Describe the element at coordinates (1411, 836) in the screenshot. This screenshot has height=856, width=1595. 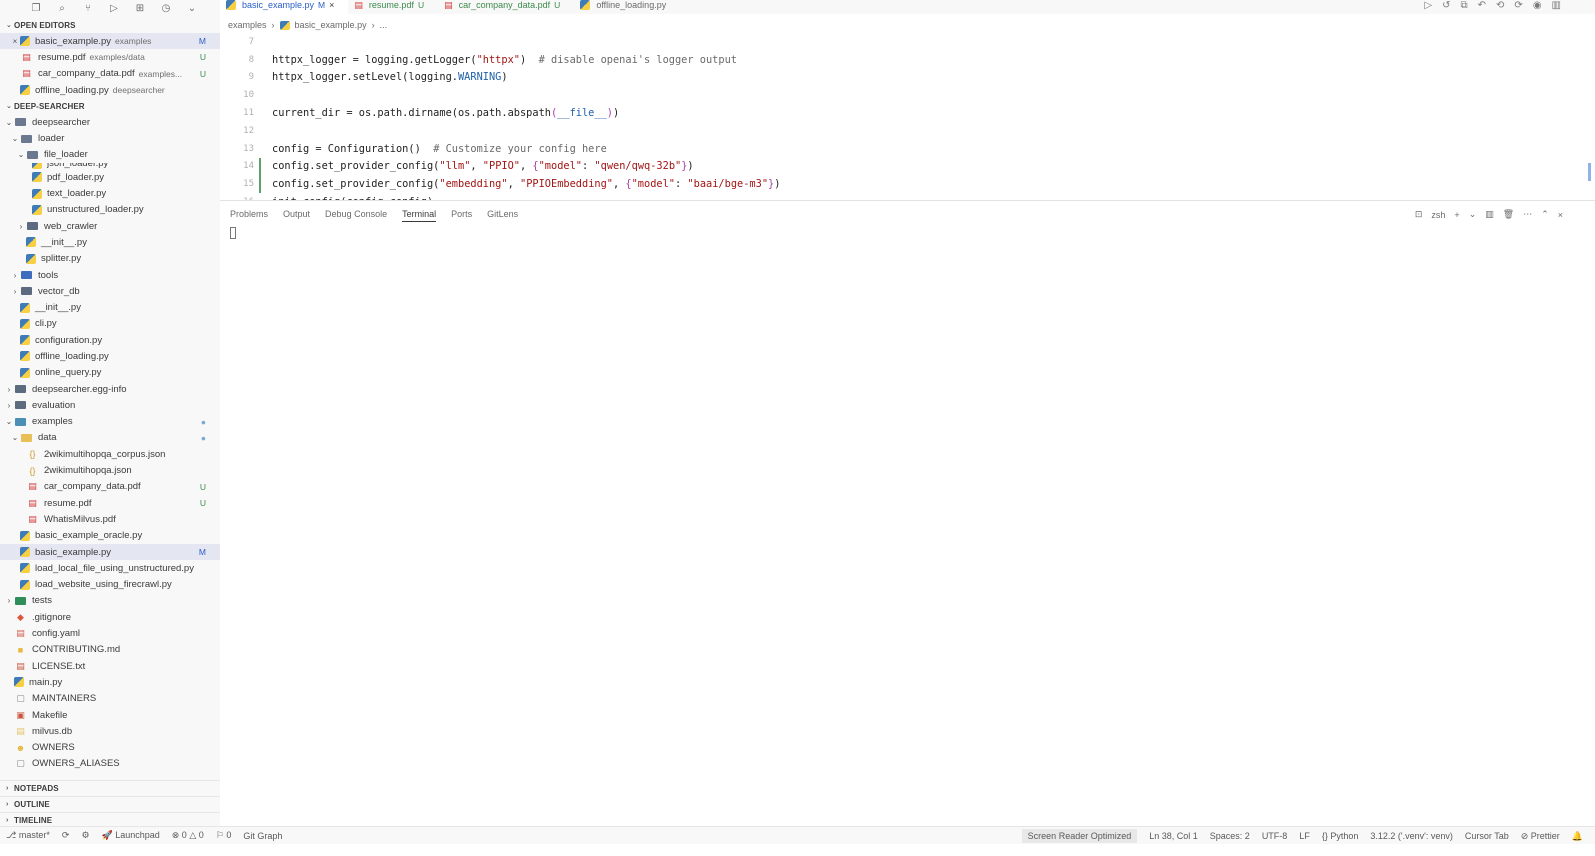
I see `interpreter-status: 3.12.2 ('.venv': venv)` at that location.